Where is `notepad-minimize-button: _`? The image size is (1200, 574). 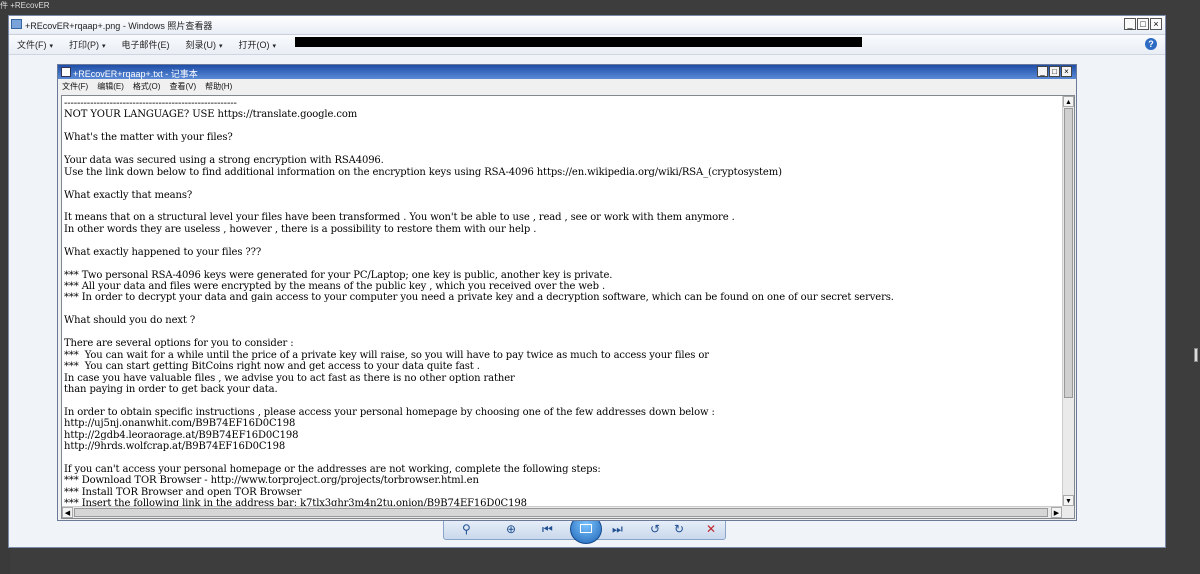 notepad-minimize-button: _ is located at coordinates (1042, 71).